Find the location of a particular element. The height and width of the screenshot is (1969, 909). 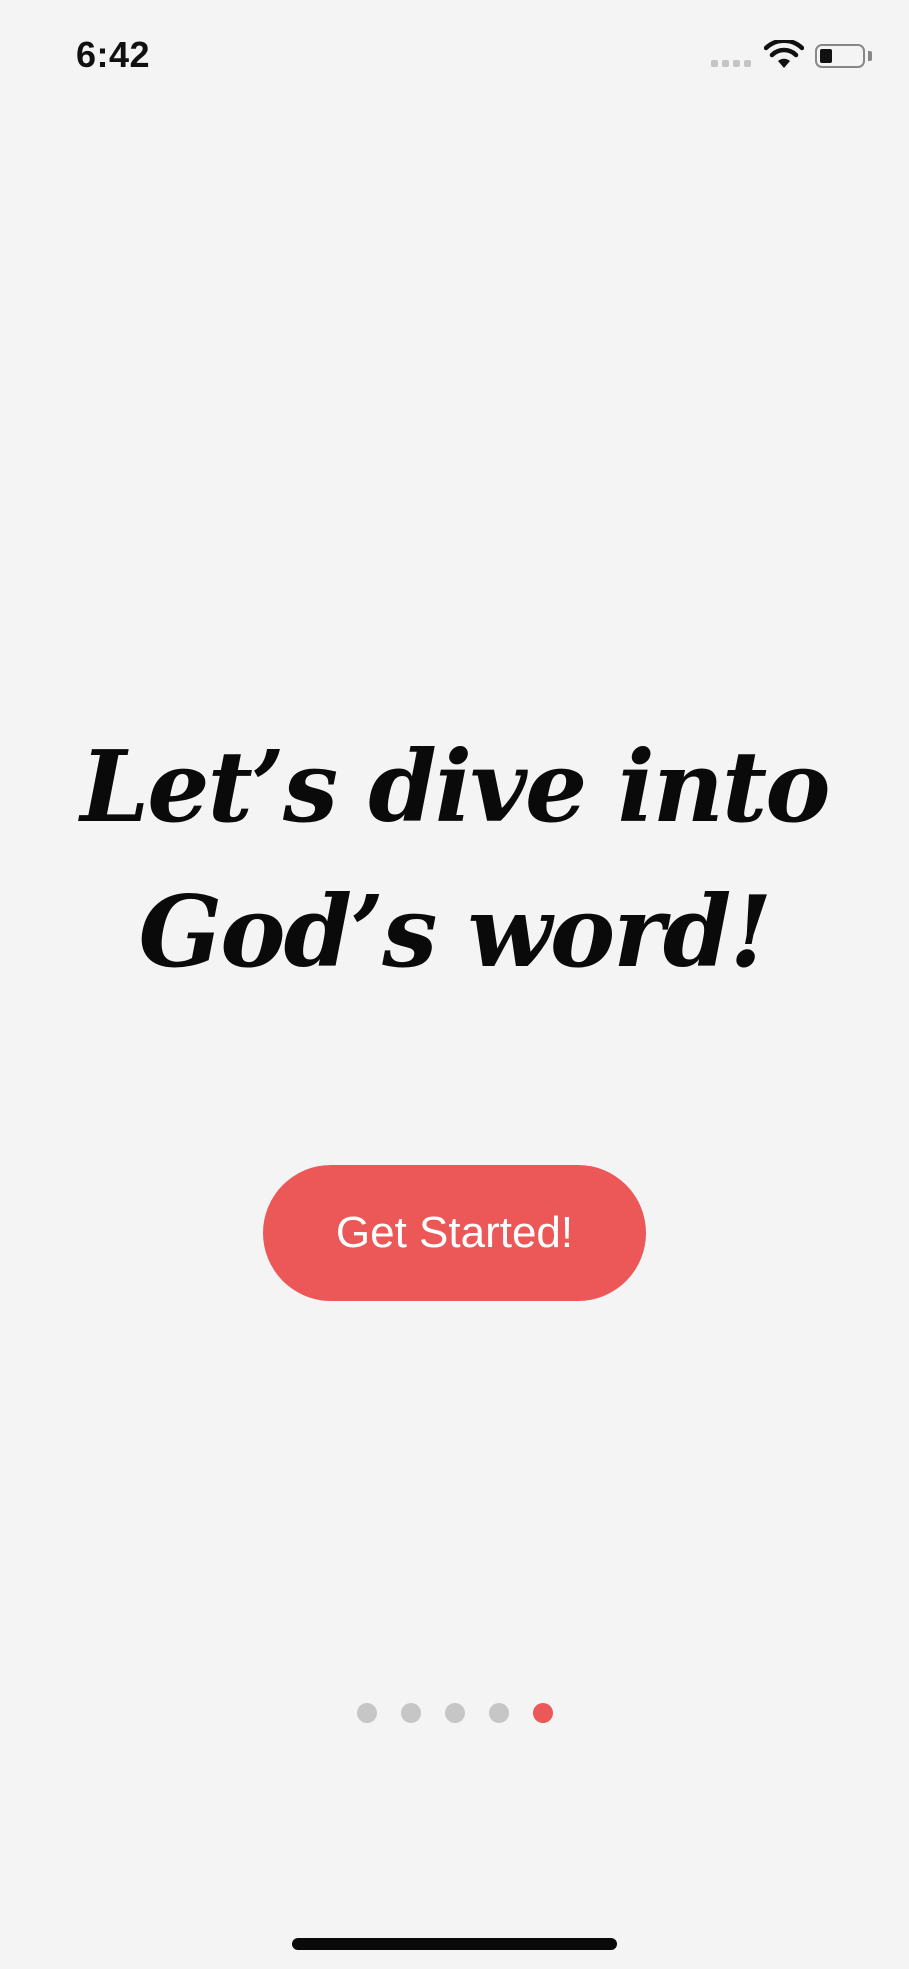

battery-icon is located at coordinates (840, 56).